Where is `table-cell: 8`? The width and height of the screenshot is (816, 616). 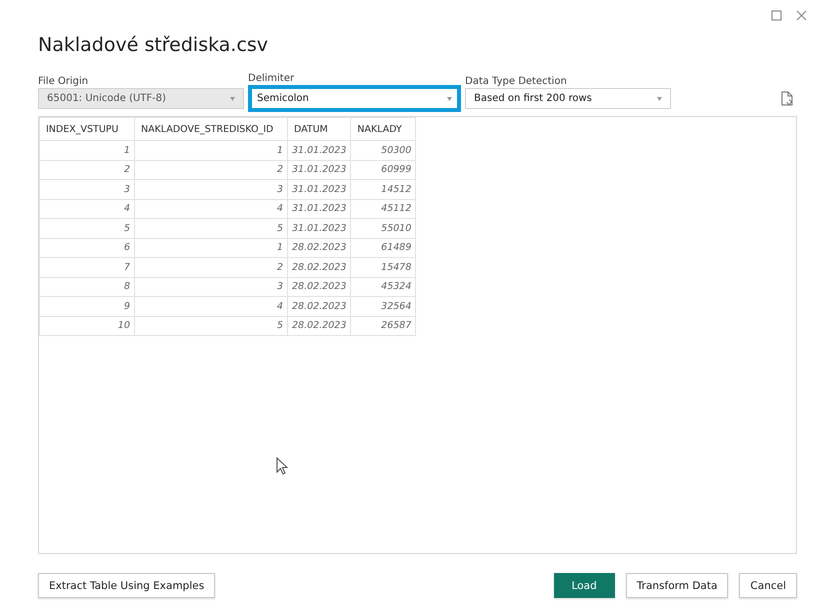
table-cell: 8 is located at coordinates (87, 286).